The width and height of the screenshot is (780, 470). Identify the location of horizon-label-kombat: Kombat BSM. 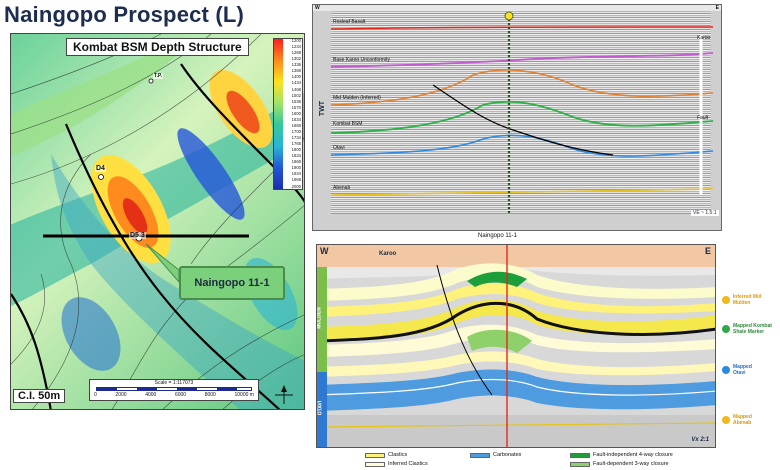
(348, 124).